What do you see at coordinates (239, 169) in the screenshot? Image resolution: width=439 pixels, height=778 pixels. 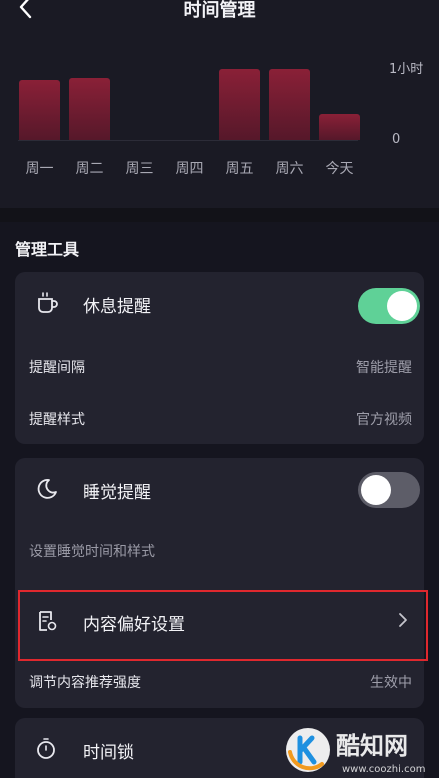 I see `day-label: 周五` at bounding box center [239, 169].